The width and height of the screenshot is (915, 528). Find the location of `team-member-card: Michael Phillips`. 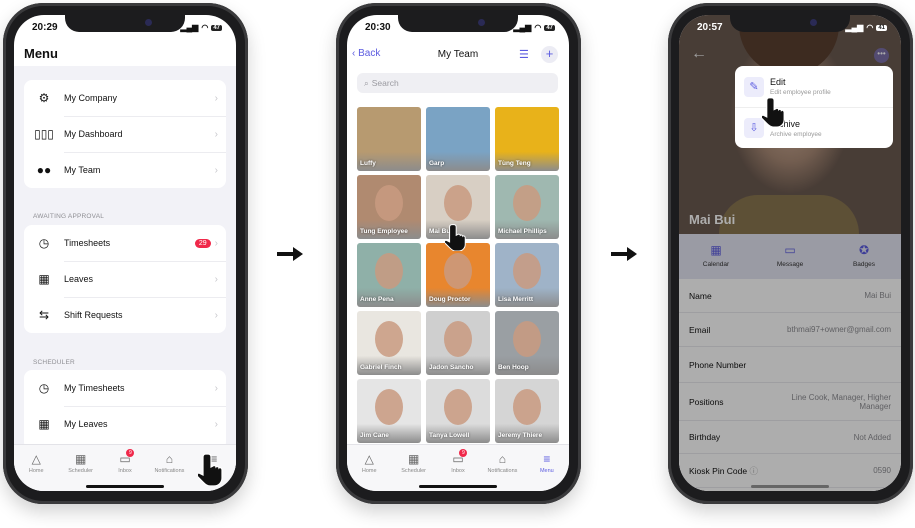

team-member-card: Michael Phillips is located at coordinates (527, 207).